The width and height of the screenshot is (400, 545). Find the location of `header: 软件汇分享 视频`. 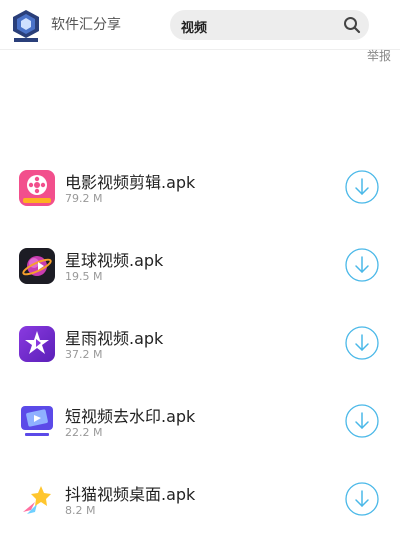

header: 软件汇分享 视频 is located at coordinates (200, 25).